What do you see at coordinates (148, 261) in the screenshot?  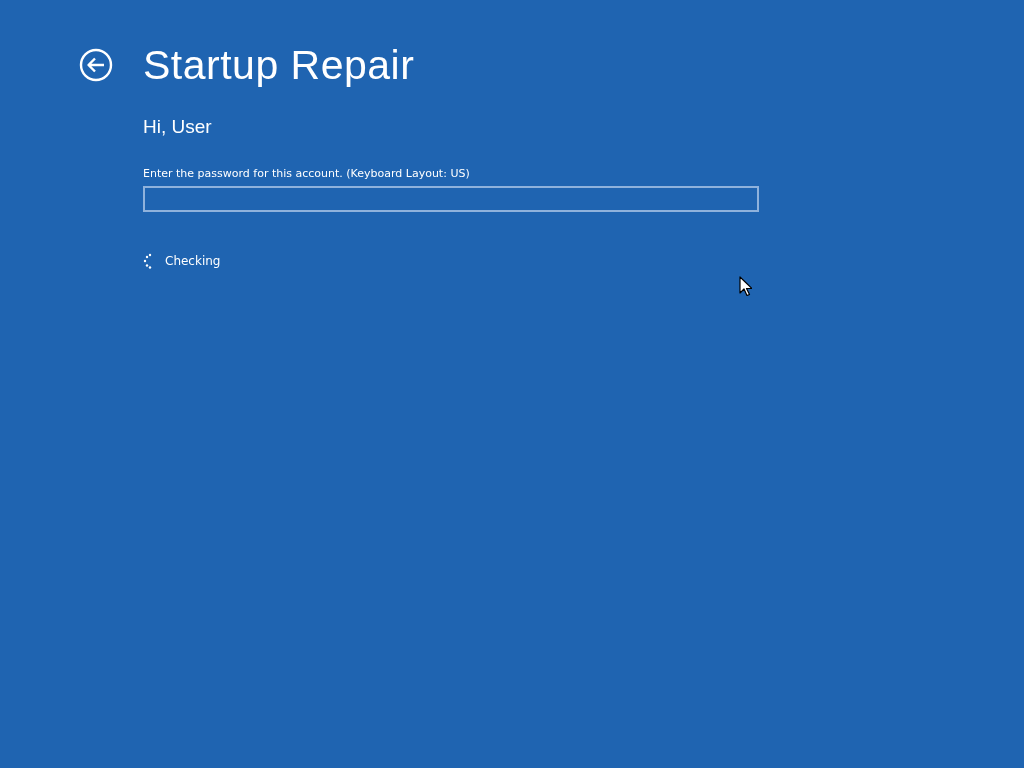 I see `spinner-icon` at bounding box center [148, 261].